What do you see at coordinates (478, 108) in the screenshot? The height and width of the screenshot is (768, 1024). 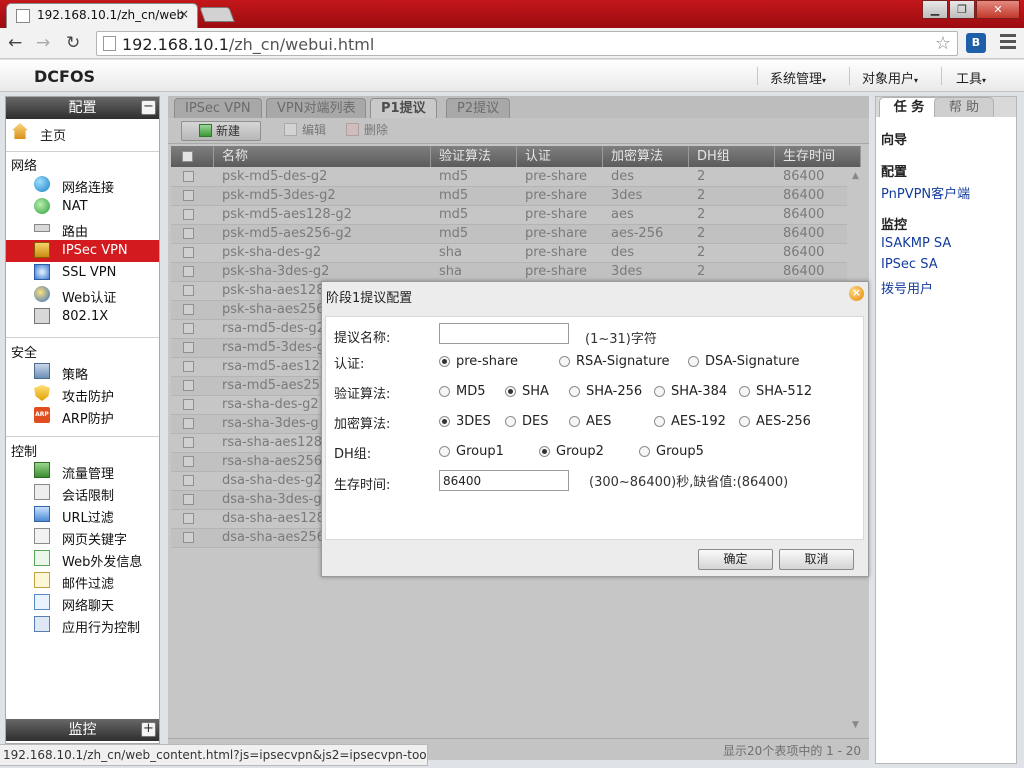 I see `tab-p2-proposal: P2提议` at bounding box center [478, 108].